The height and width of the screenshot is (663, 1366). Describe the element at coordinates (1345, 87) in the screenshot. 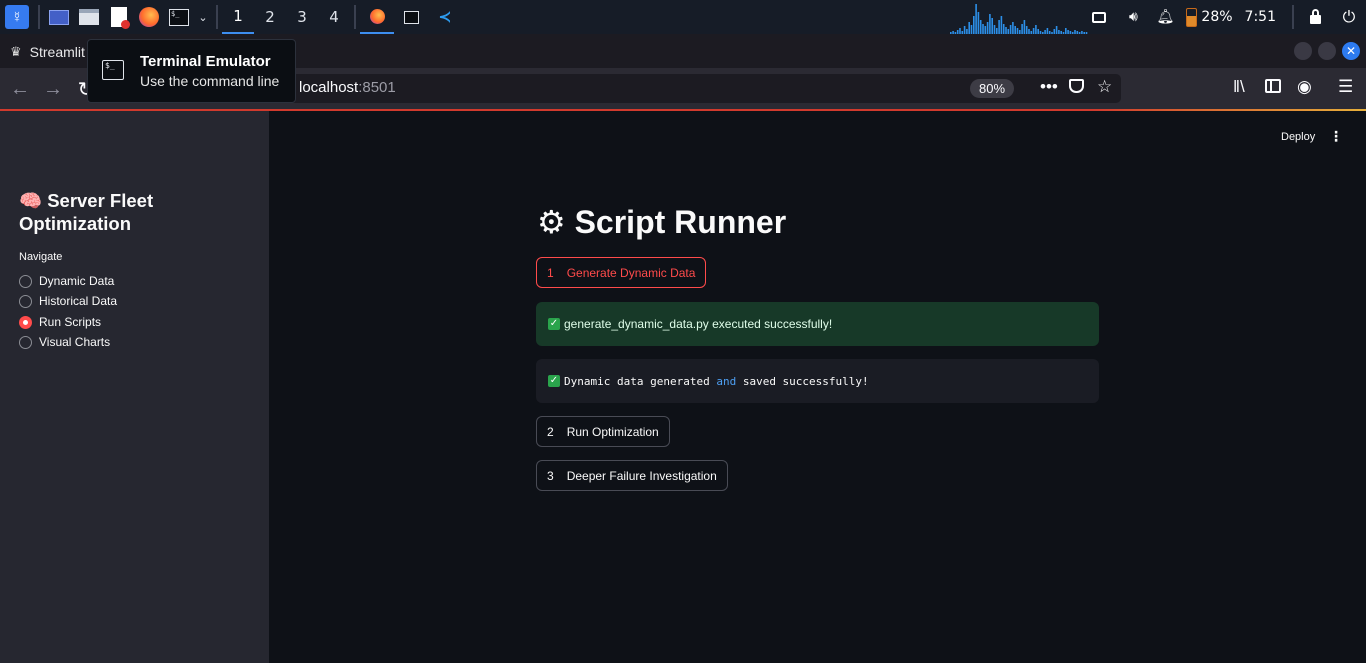

I see `app-menu-icon: ☰` at that location.